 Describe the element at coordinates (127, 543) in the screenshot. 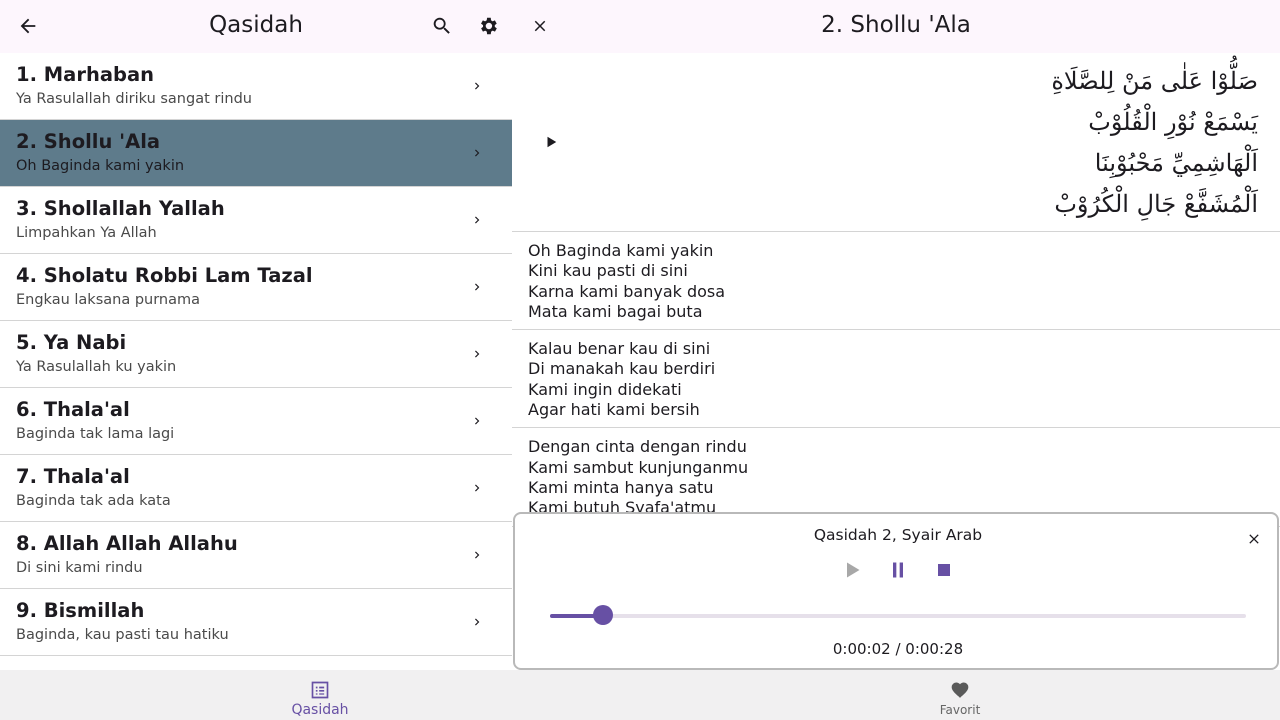

I see `list-item-title: 8. Allah Allah Allahu` at that location.